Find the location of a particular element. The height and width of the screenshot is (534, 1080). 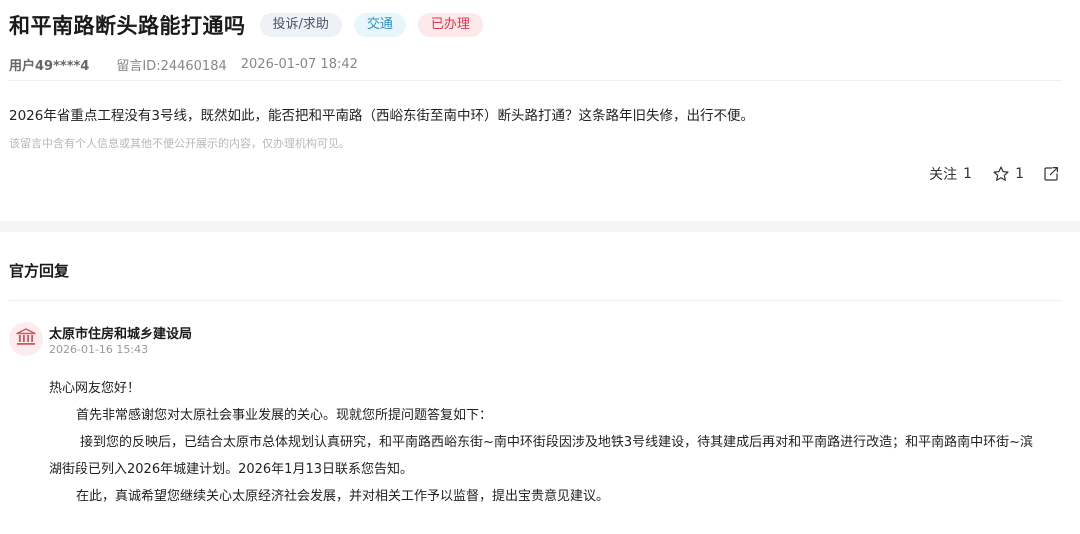

message-id: 留言ID:24460184 is located at coordinates (171, 66).